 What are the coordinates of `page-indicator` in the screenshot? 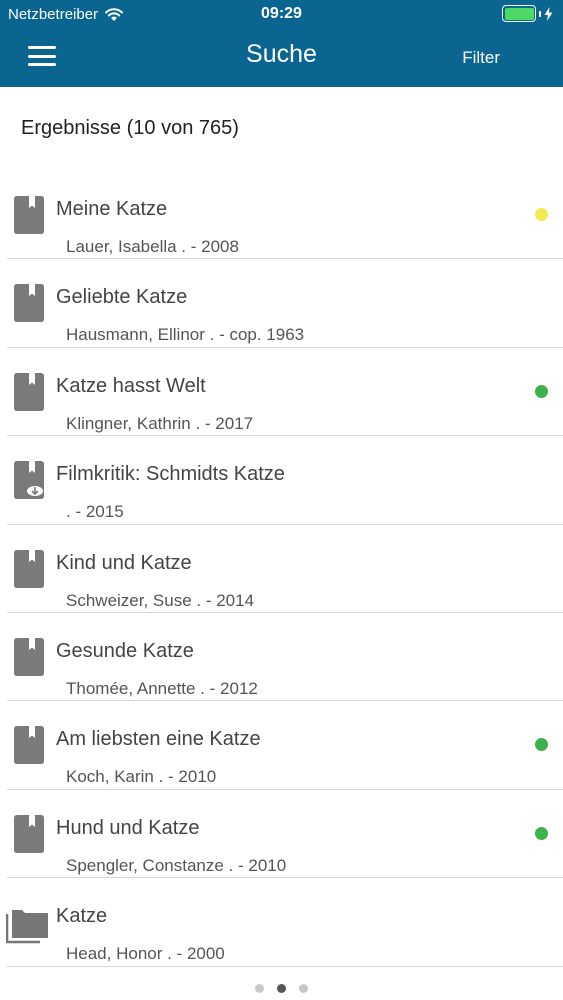 It's located at (281, 988).